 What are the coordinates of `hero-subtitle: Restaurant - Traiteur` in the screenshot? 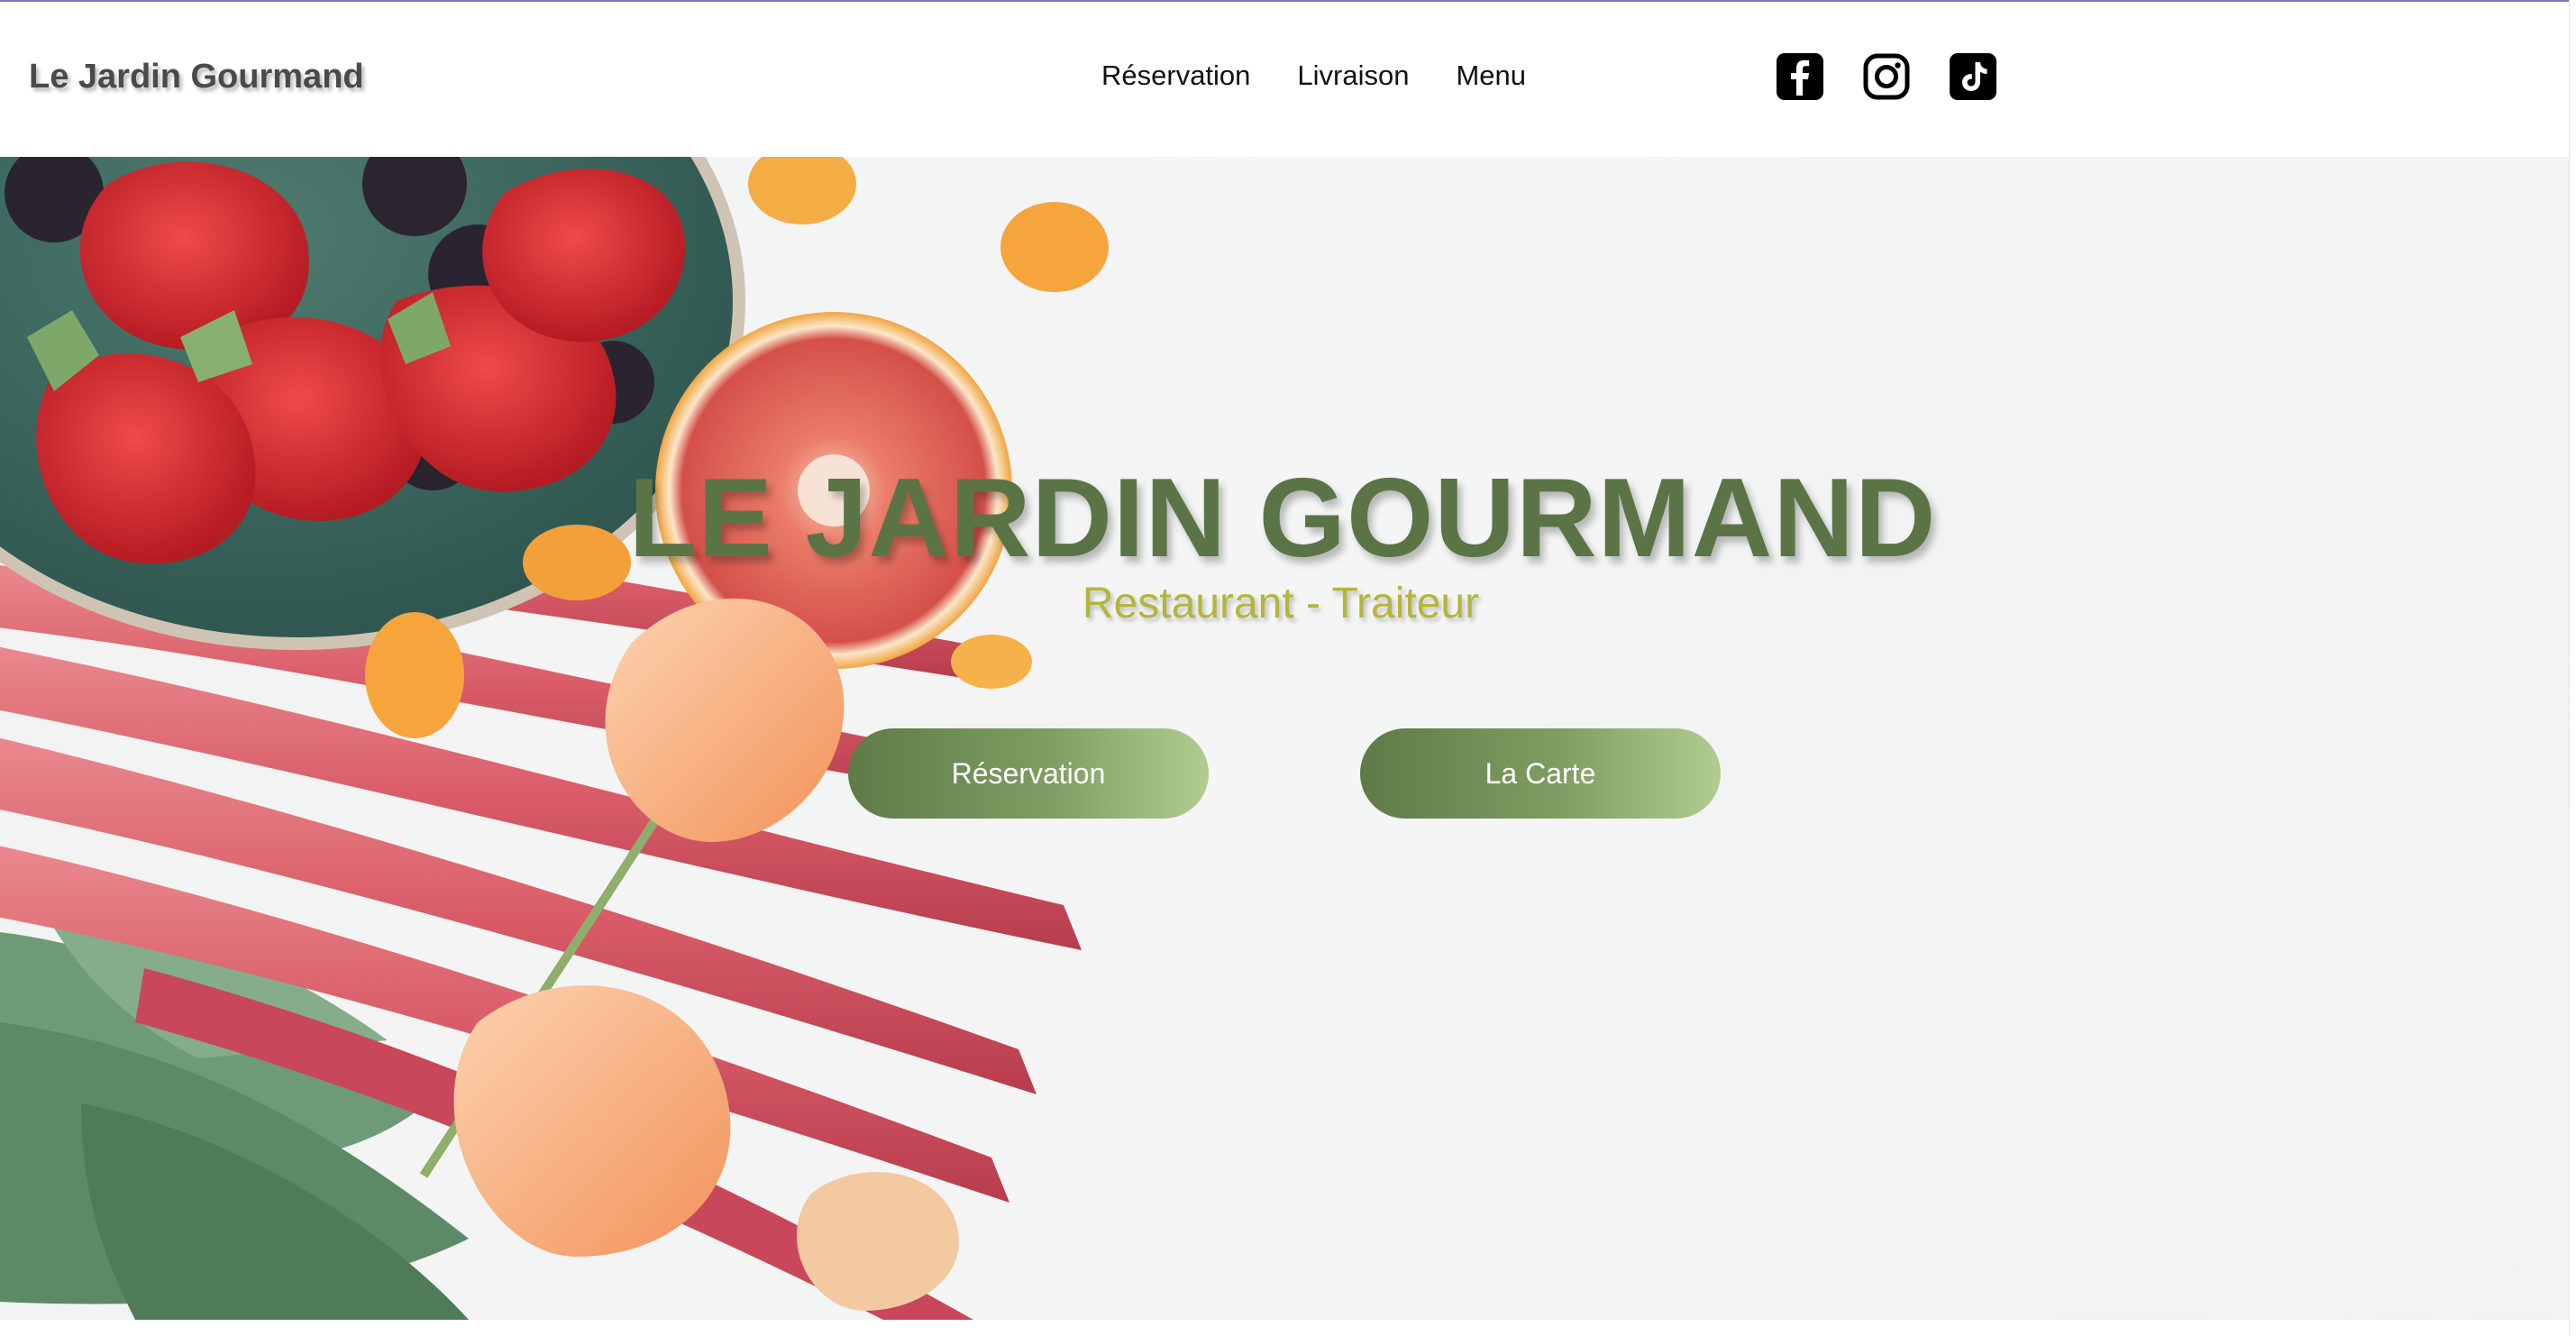 It's located at (1284, 603).